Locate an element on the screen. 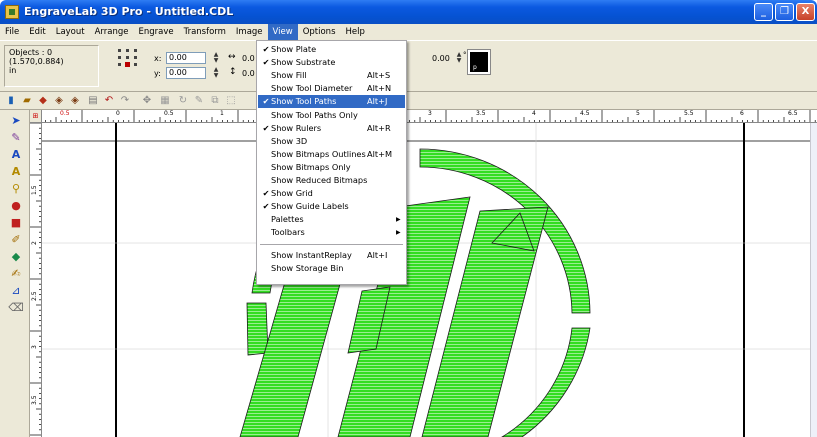 The height and width of the screenshot is (437, 817). rotation-value: 0.00 is located at coordinates (441, 58).